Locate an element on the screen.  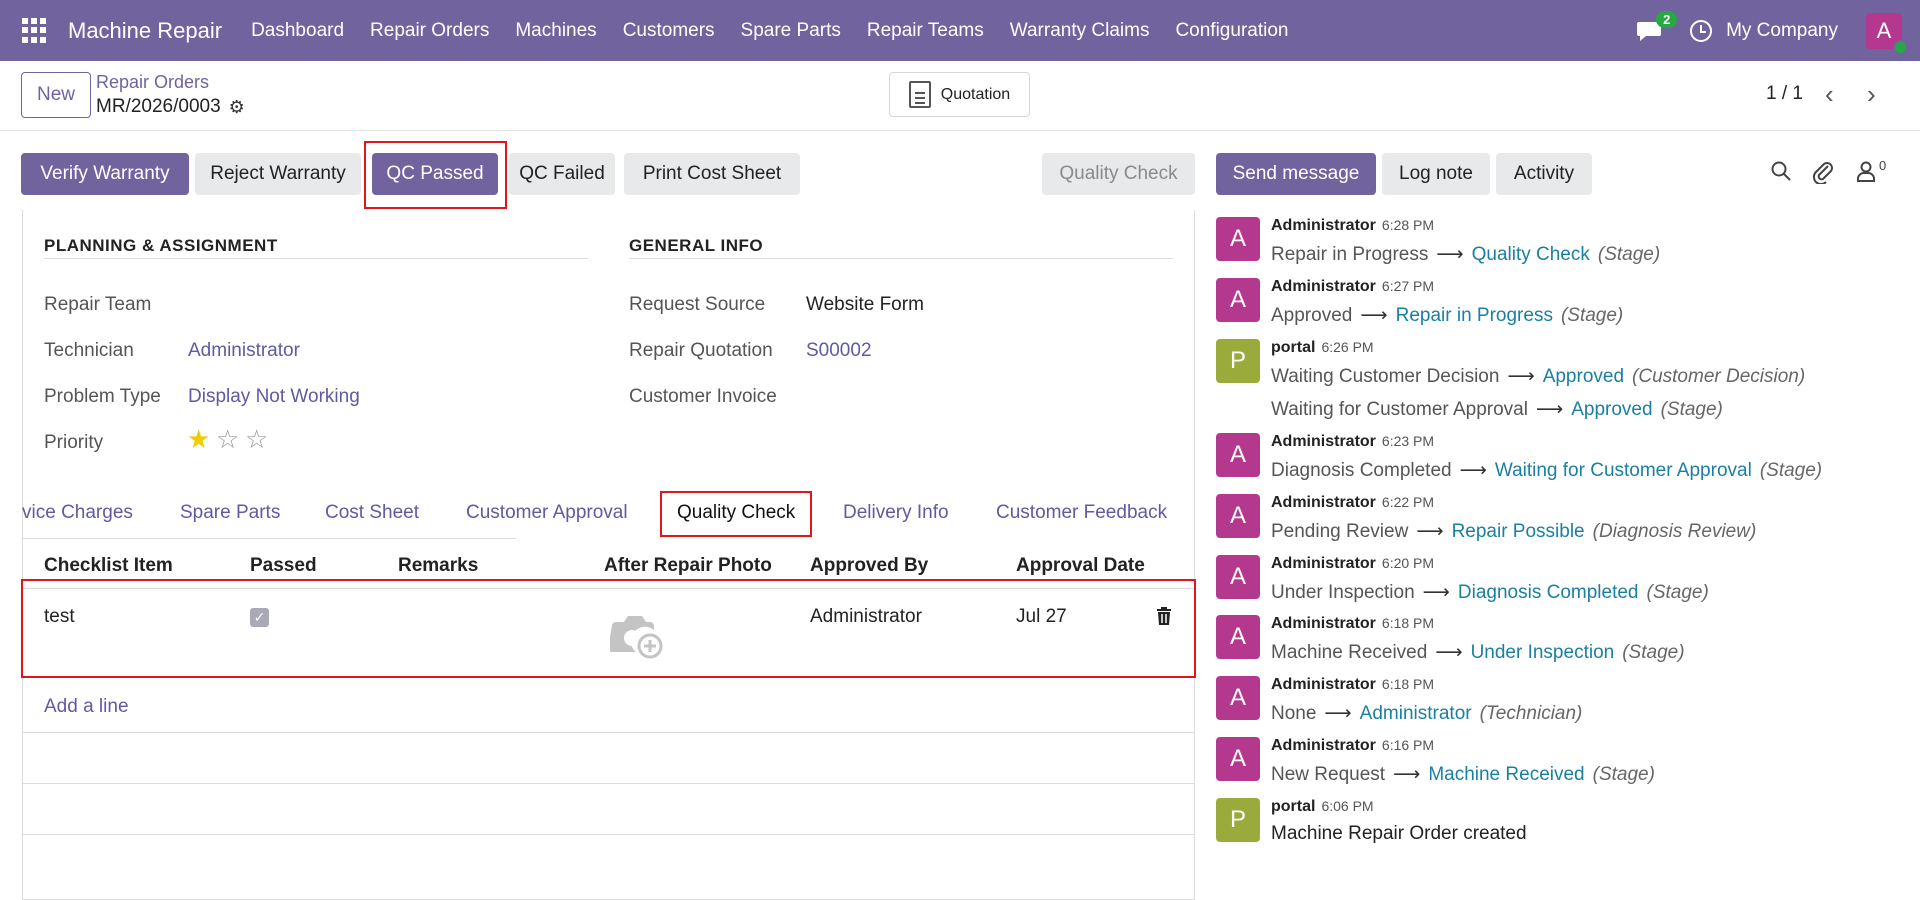
nav-repair-teams: Repair Teams is located at coordinates (925, 31).